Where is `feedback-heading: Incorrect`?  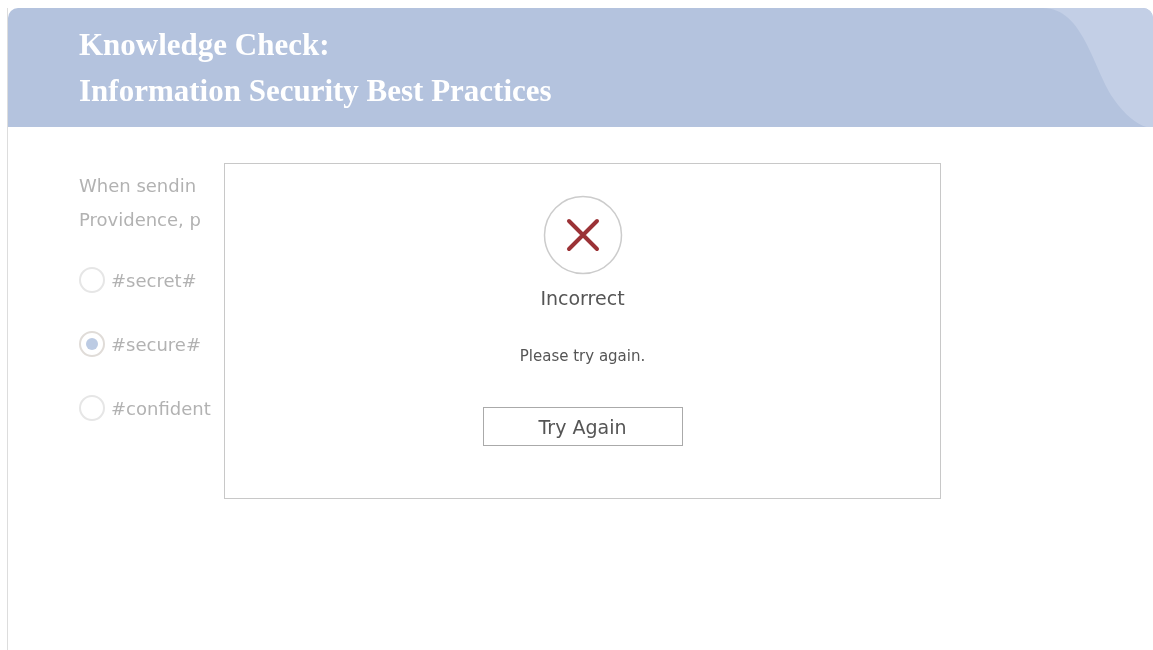
feedback-heading: Incorrect is located at coordinates (582, 298).